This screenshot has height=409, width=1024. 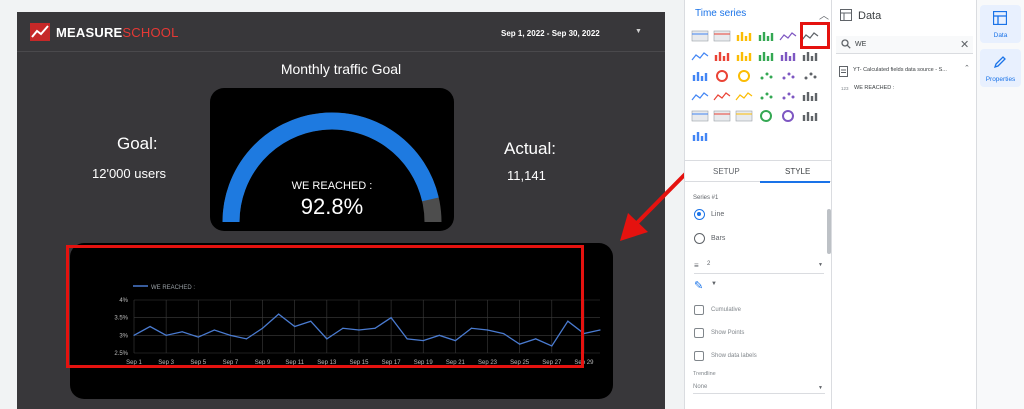 What do you see at coordinates (904, 45) in the screenshot?
I see `field-search-input: WE ✕` at bounding box center [904, 45].